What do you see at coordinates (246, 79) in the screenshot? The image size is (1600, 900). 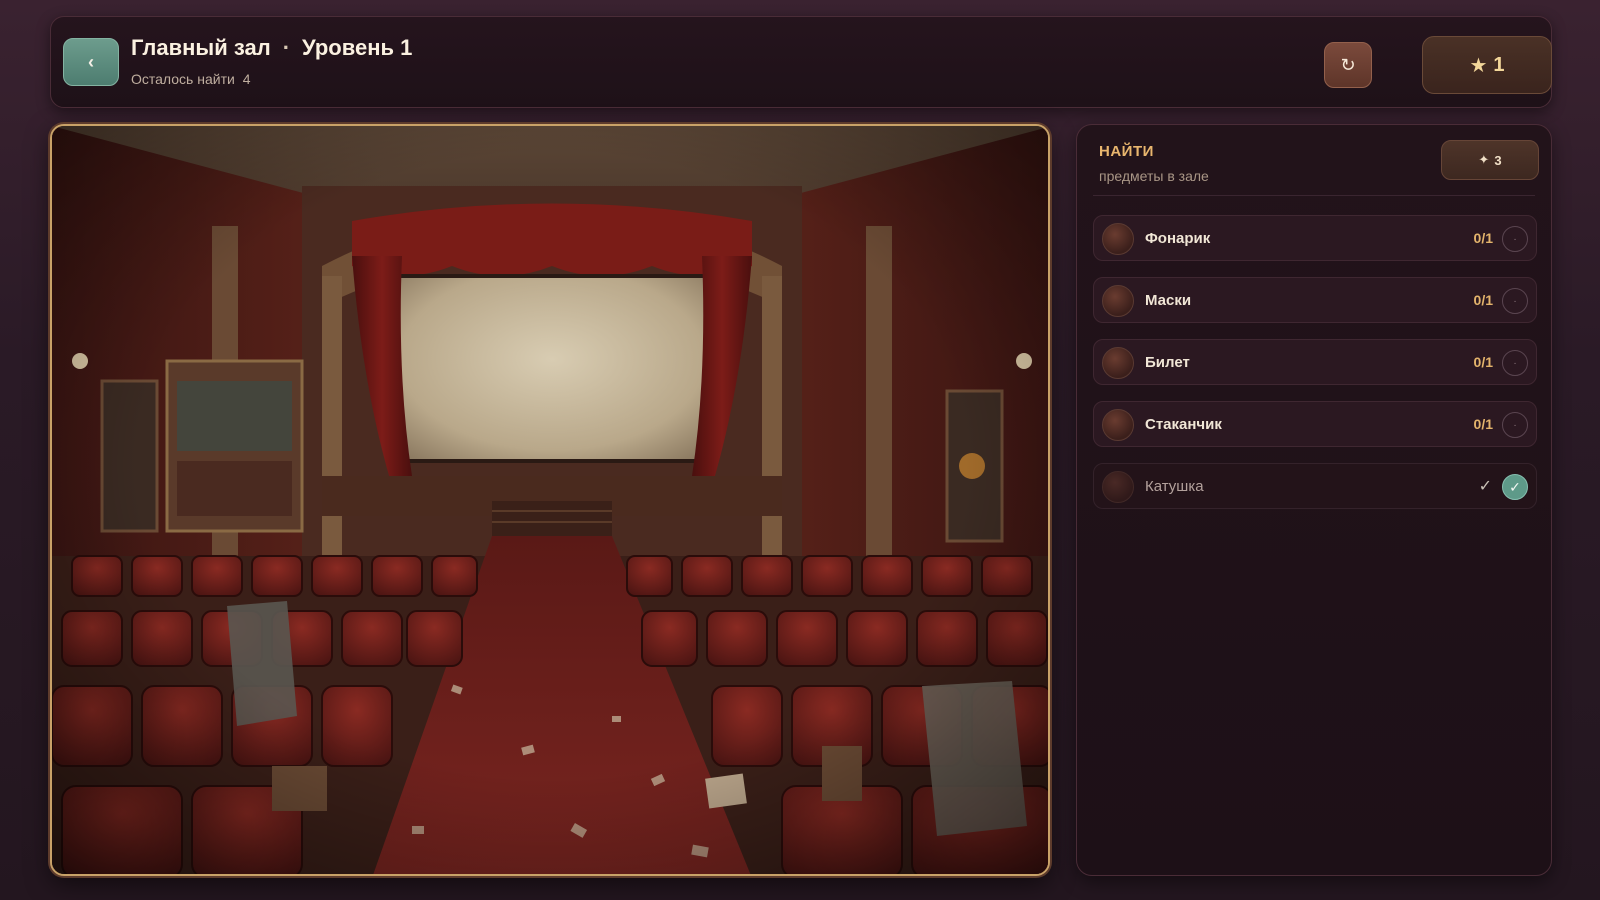 I see `remaining-count: 4` at bounding box center [246, 79].